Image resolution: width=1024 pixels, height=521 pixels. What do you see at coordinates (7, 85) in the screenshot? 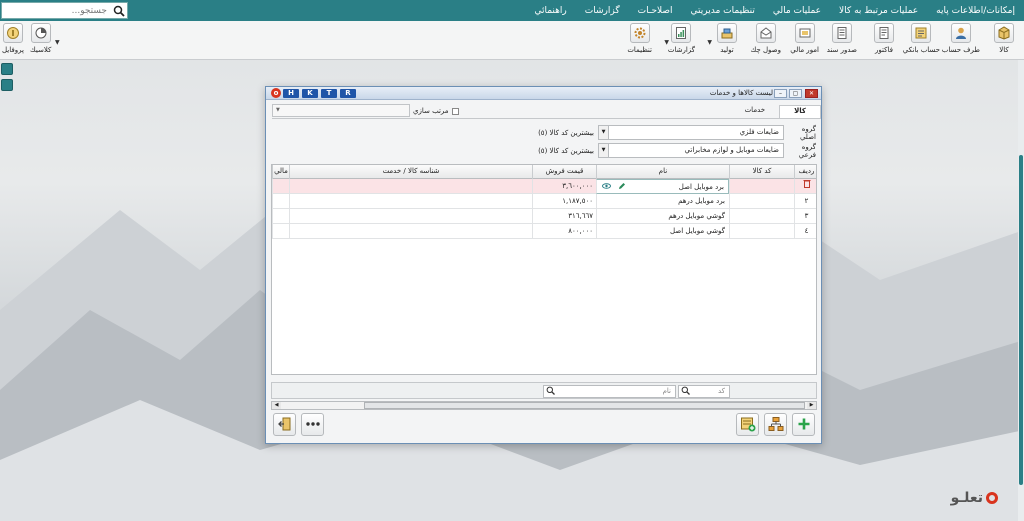
I see `user-card-icon` at bounding box center [7, 85].